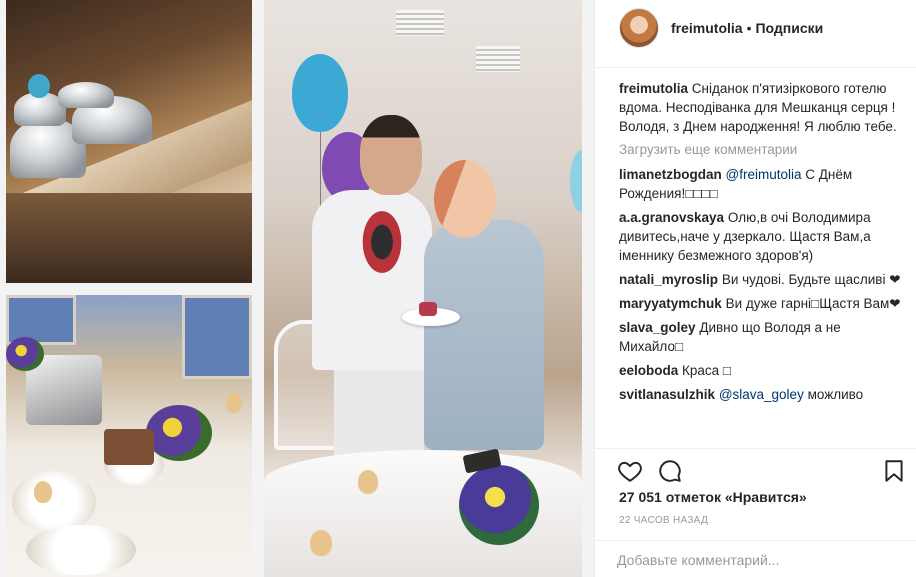 This screenshot has height=577, width=916. I want to click on load-more-comments-button: Загрузить еще комментарии, so click(760, 149).